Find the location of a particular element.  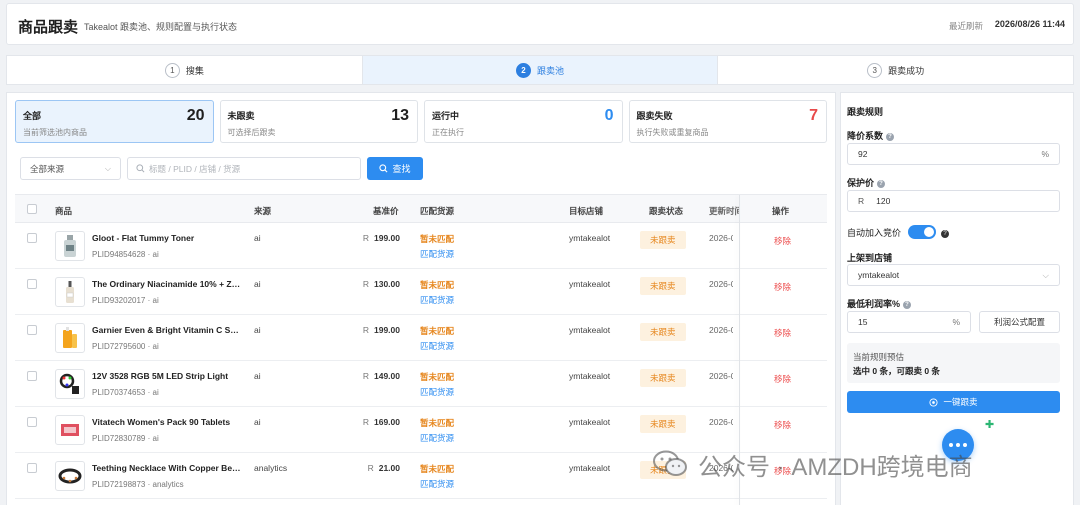

product-name: Garnier Even & Bright Vitamin C Serum is located at coordinates (167, 330).